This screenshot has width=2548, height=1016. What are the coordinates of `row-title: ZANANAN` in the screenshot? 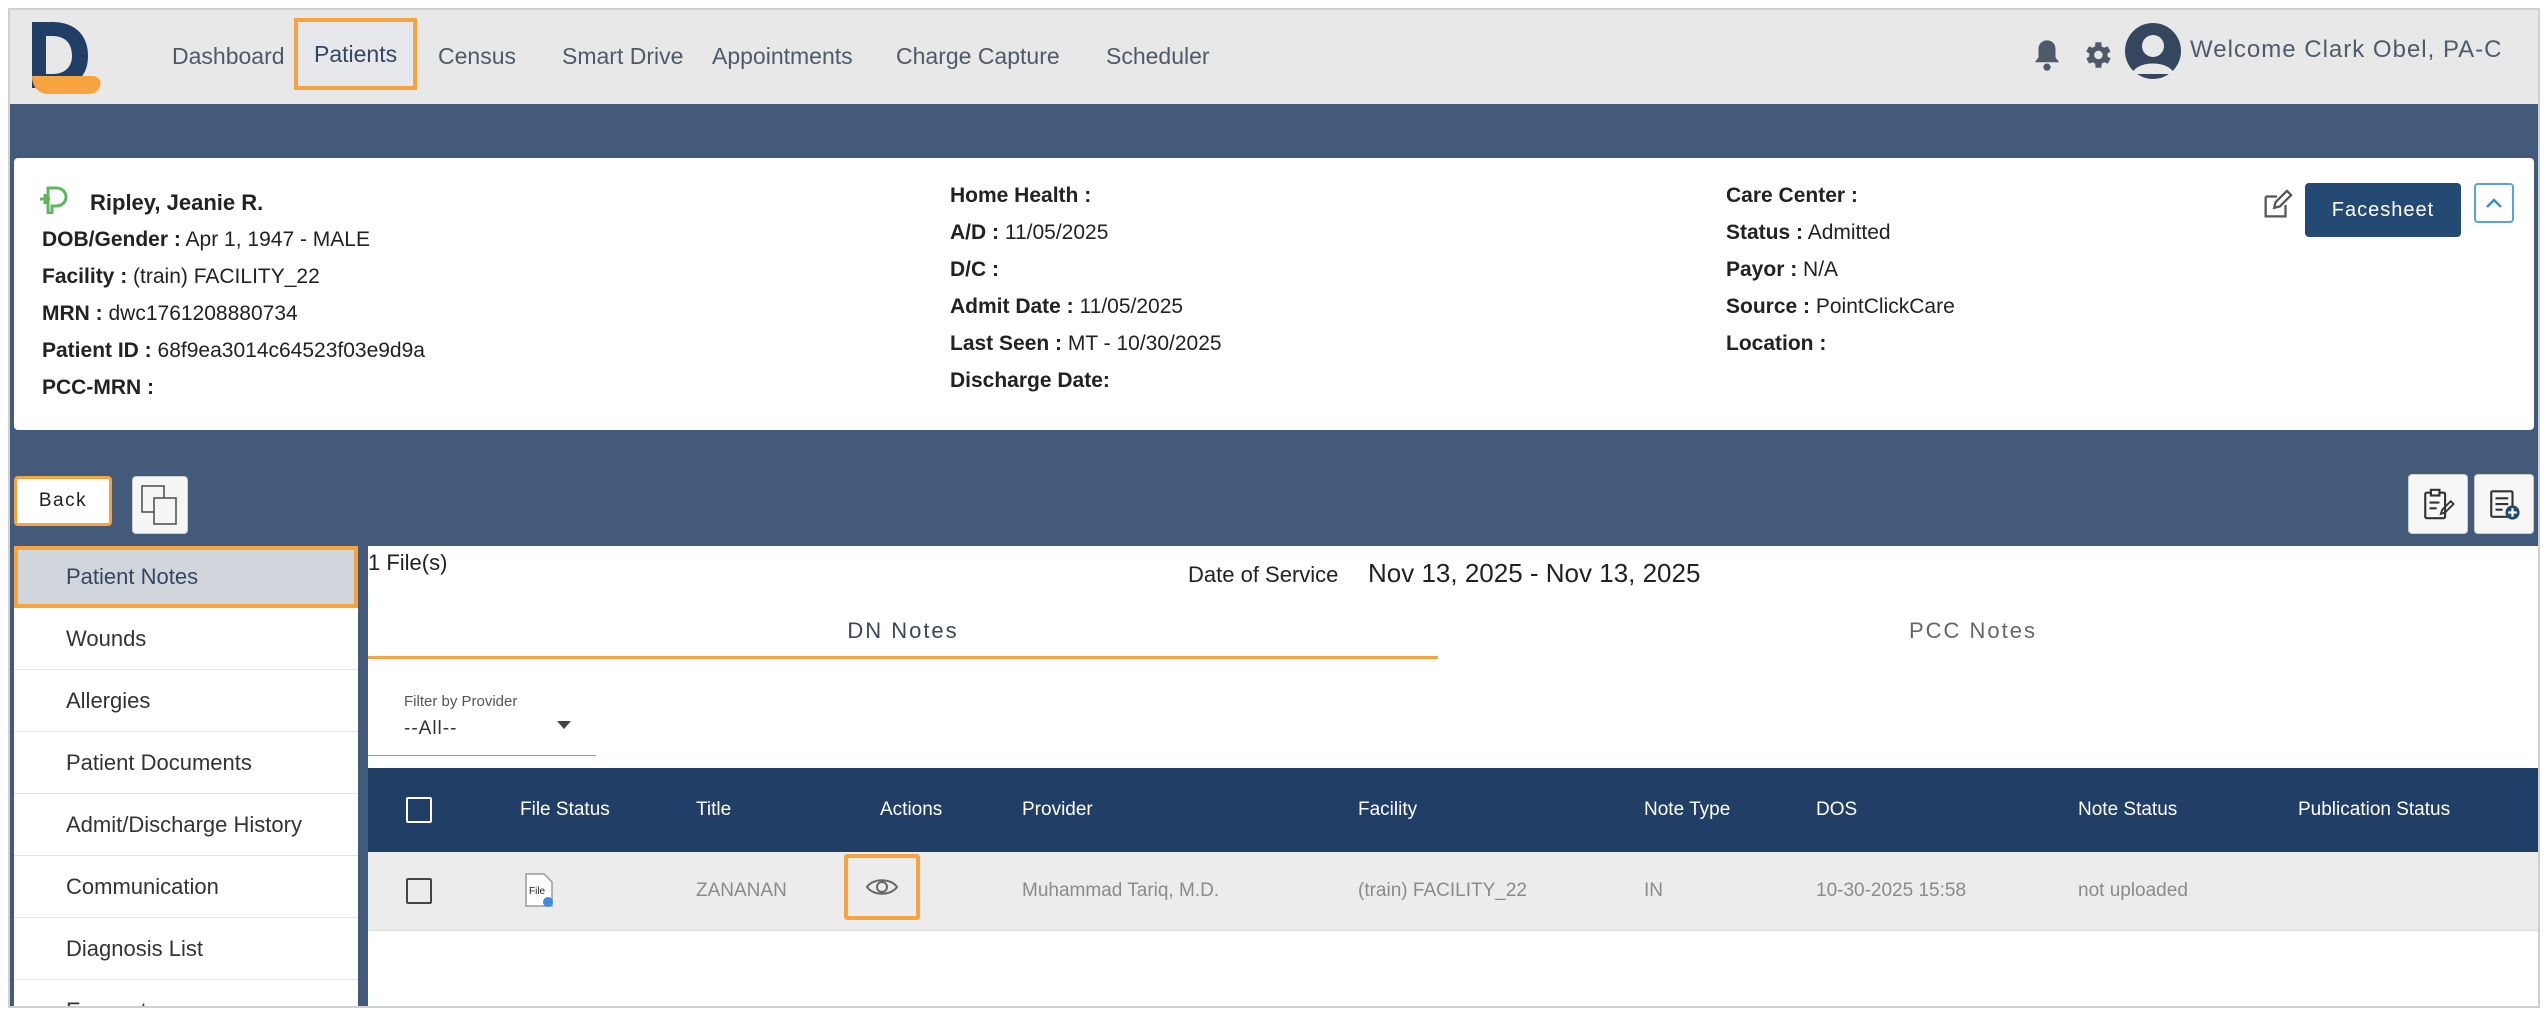 It's located at (741, 890).